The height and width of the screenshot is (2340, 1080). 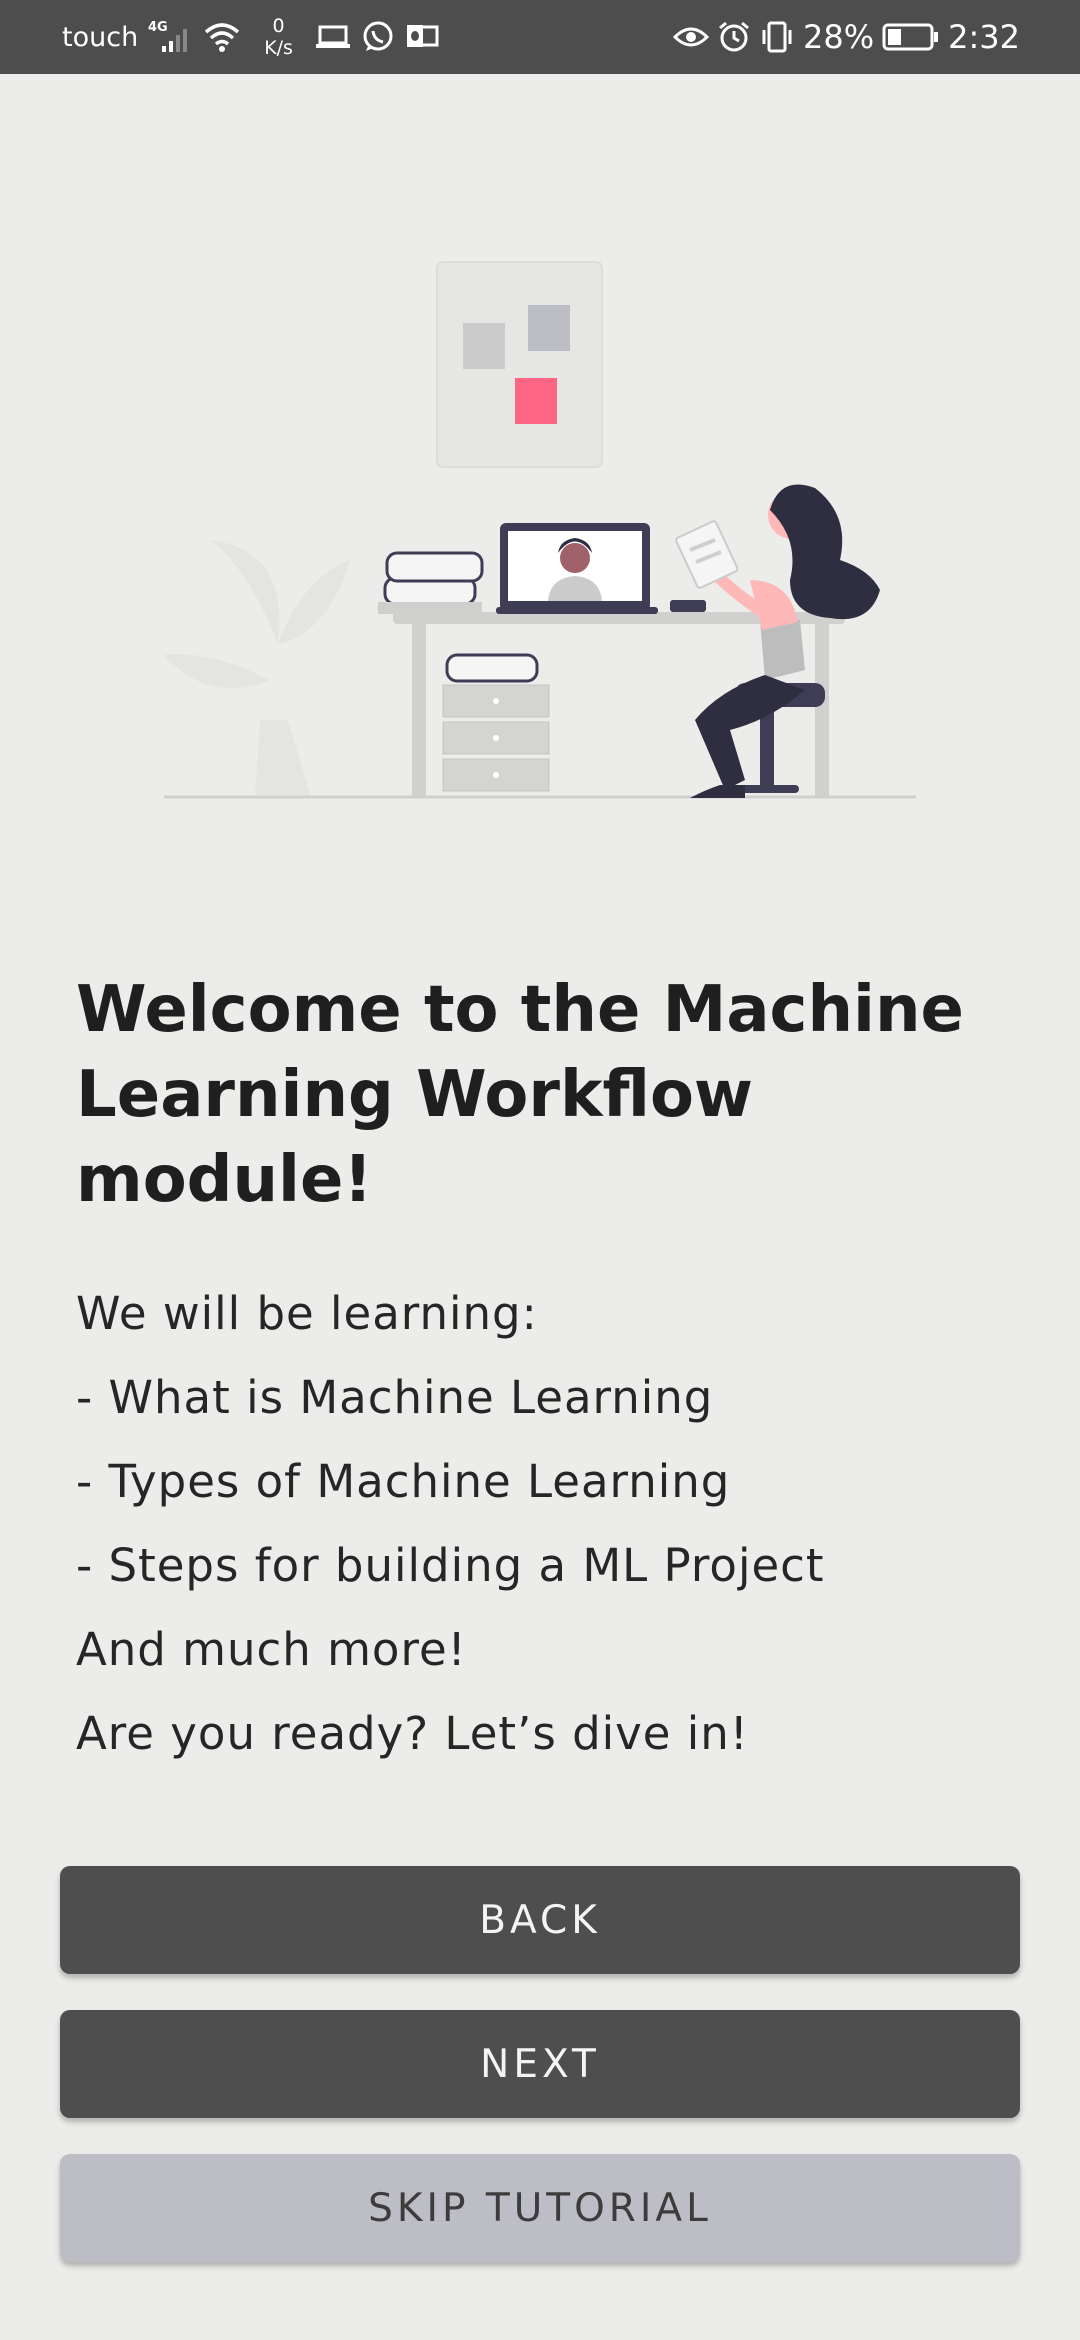 I want to click on network-type-label: 4G, so click(x=158, y=27).